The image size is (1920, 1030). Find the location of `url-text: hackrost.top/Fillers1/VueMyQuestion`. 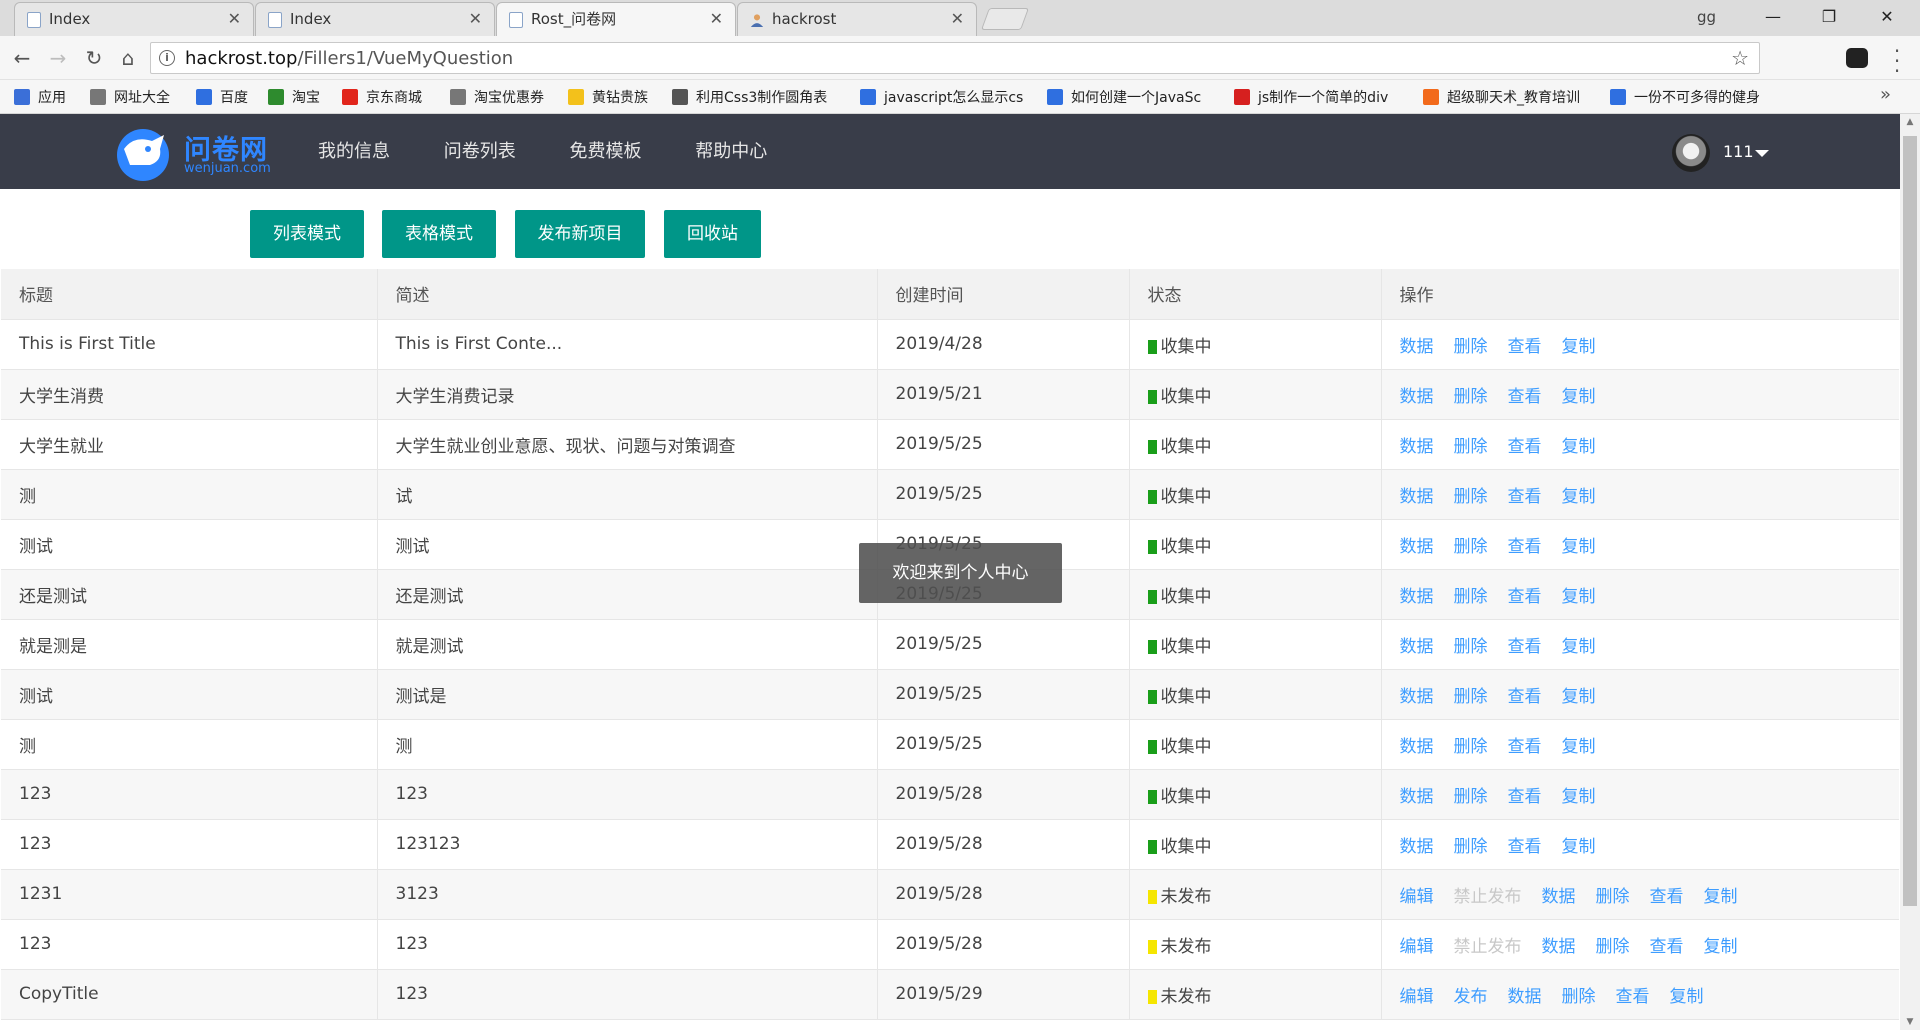

url-text: hackrost.top/Fillers1/VueMyQuestion is located at coordinates (349, 58).